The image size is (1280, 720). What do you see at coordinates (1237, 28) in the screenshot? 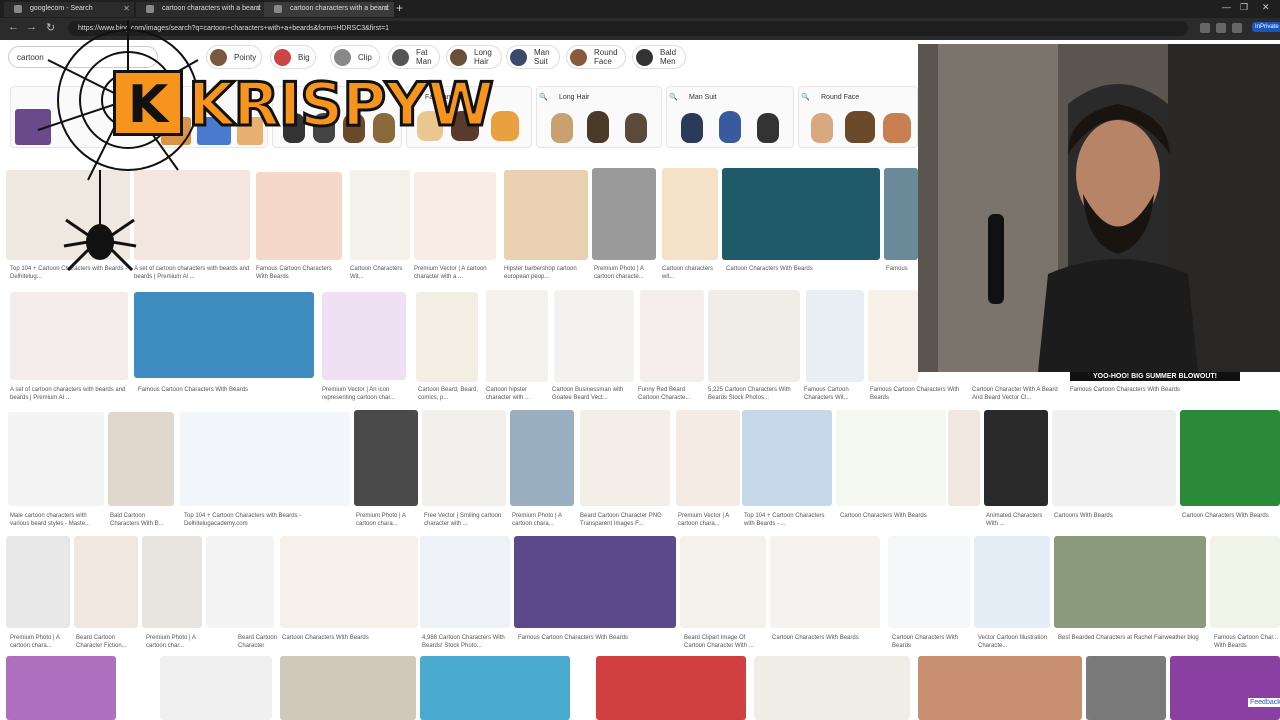
I see `collections-icon` at bounding box center [1237, 28].